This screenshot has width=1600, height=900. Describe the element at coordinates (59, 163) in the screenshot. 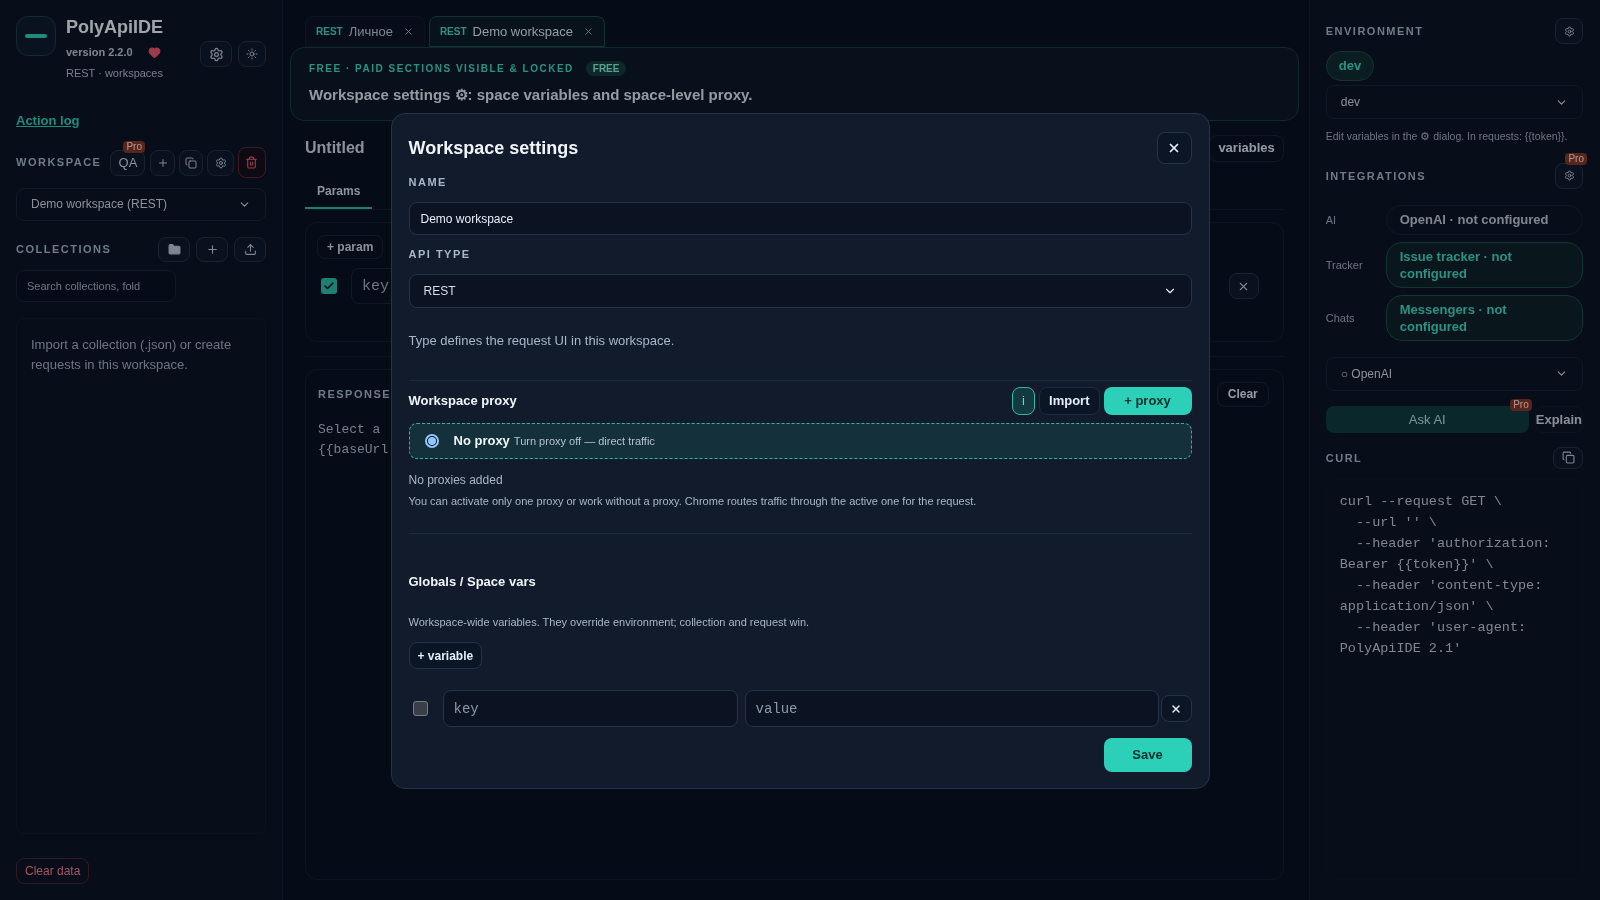

I see `section-label: WORKSPACE` at that location.